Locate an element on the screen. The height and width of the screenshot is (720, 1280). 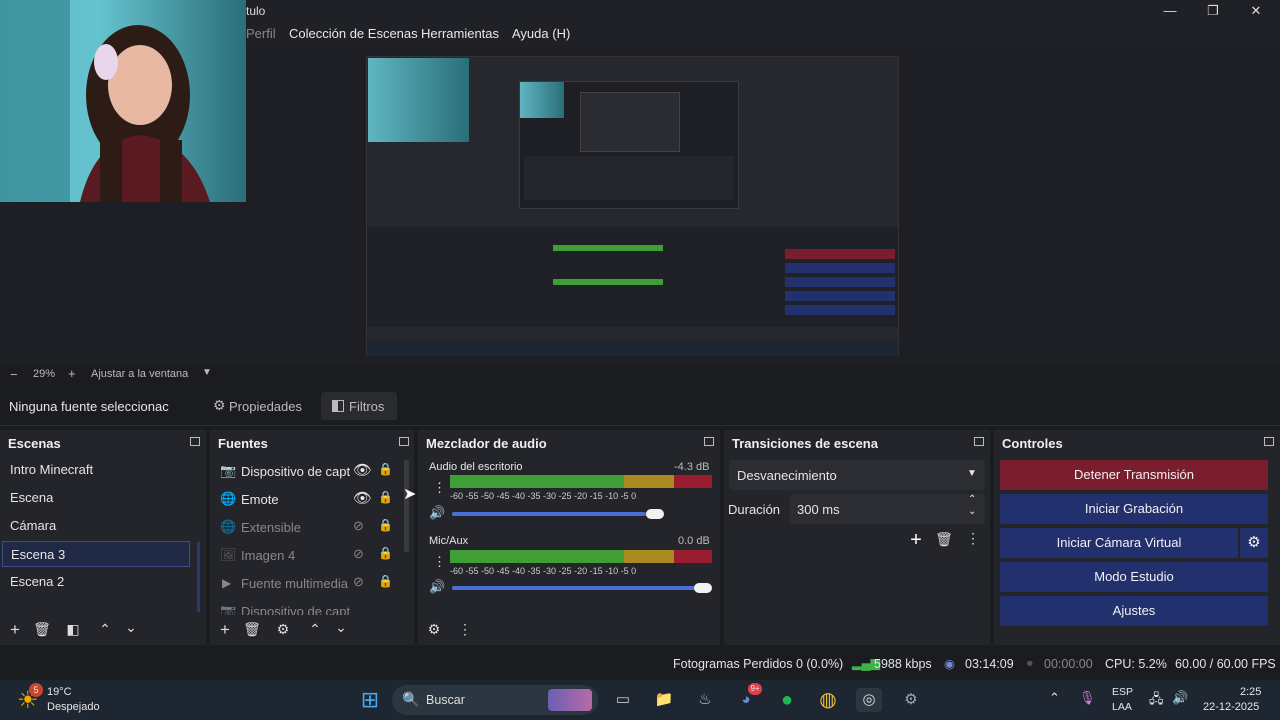
properties-button: ⚙ Propiedades is located at coordinates (256, 406).